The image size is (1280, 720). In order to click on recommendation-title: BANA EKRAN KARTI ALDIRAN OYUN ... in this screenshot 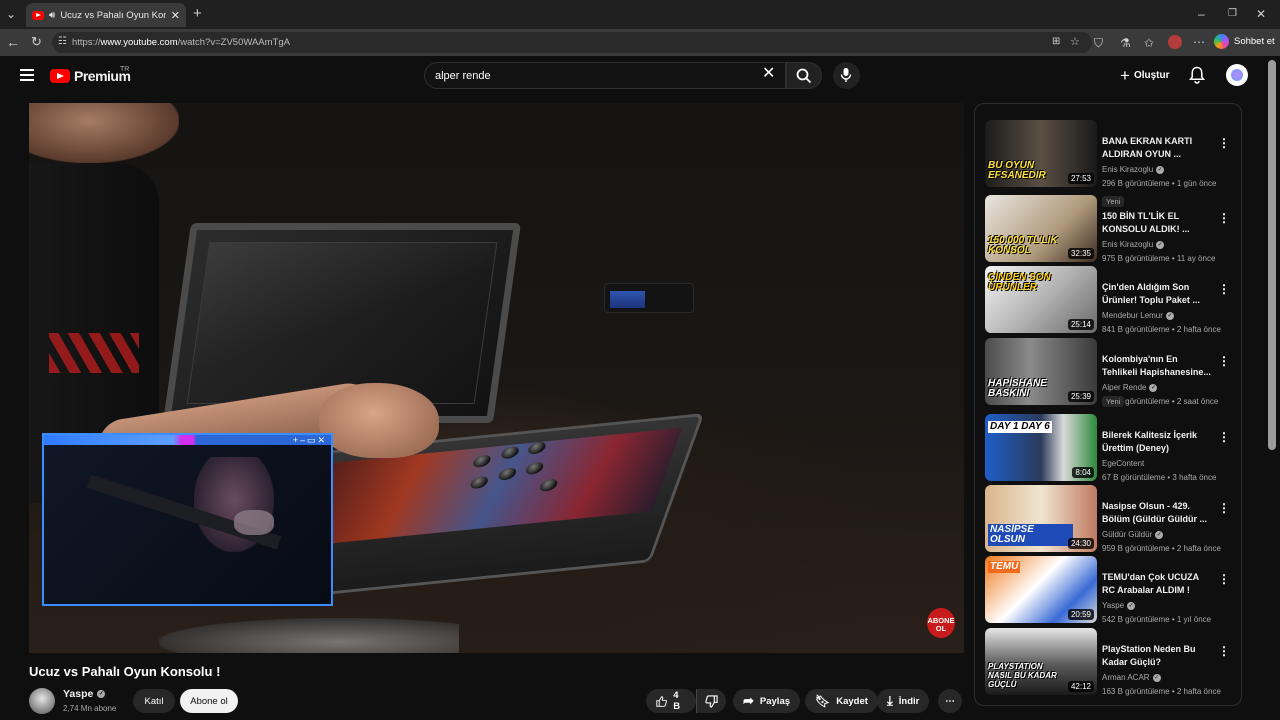, I will do `click(1147, 147)`.